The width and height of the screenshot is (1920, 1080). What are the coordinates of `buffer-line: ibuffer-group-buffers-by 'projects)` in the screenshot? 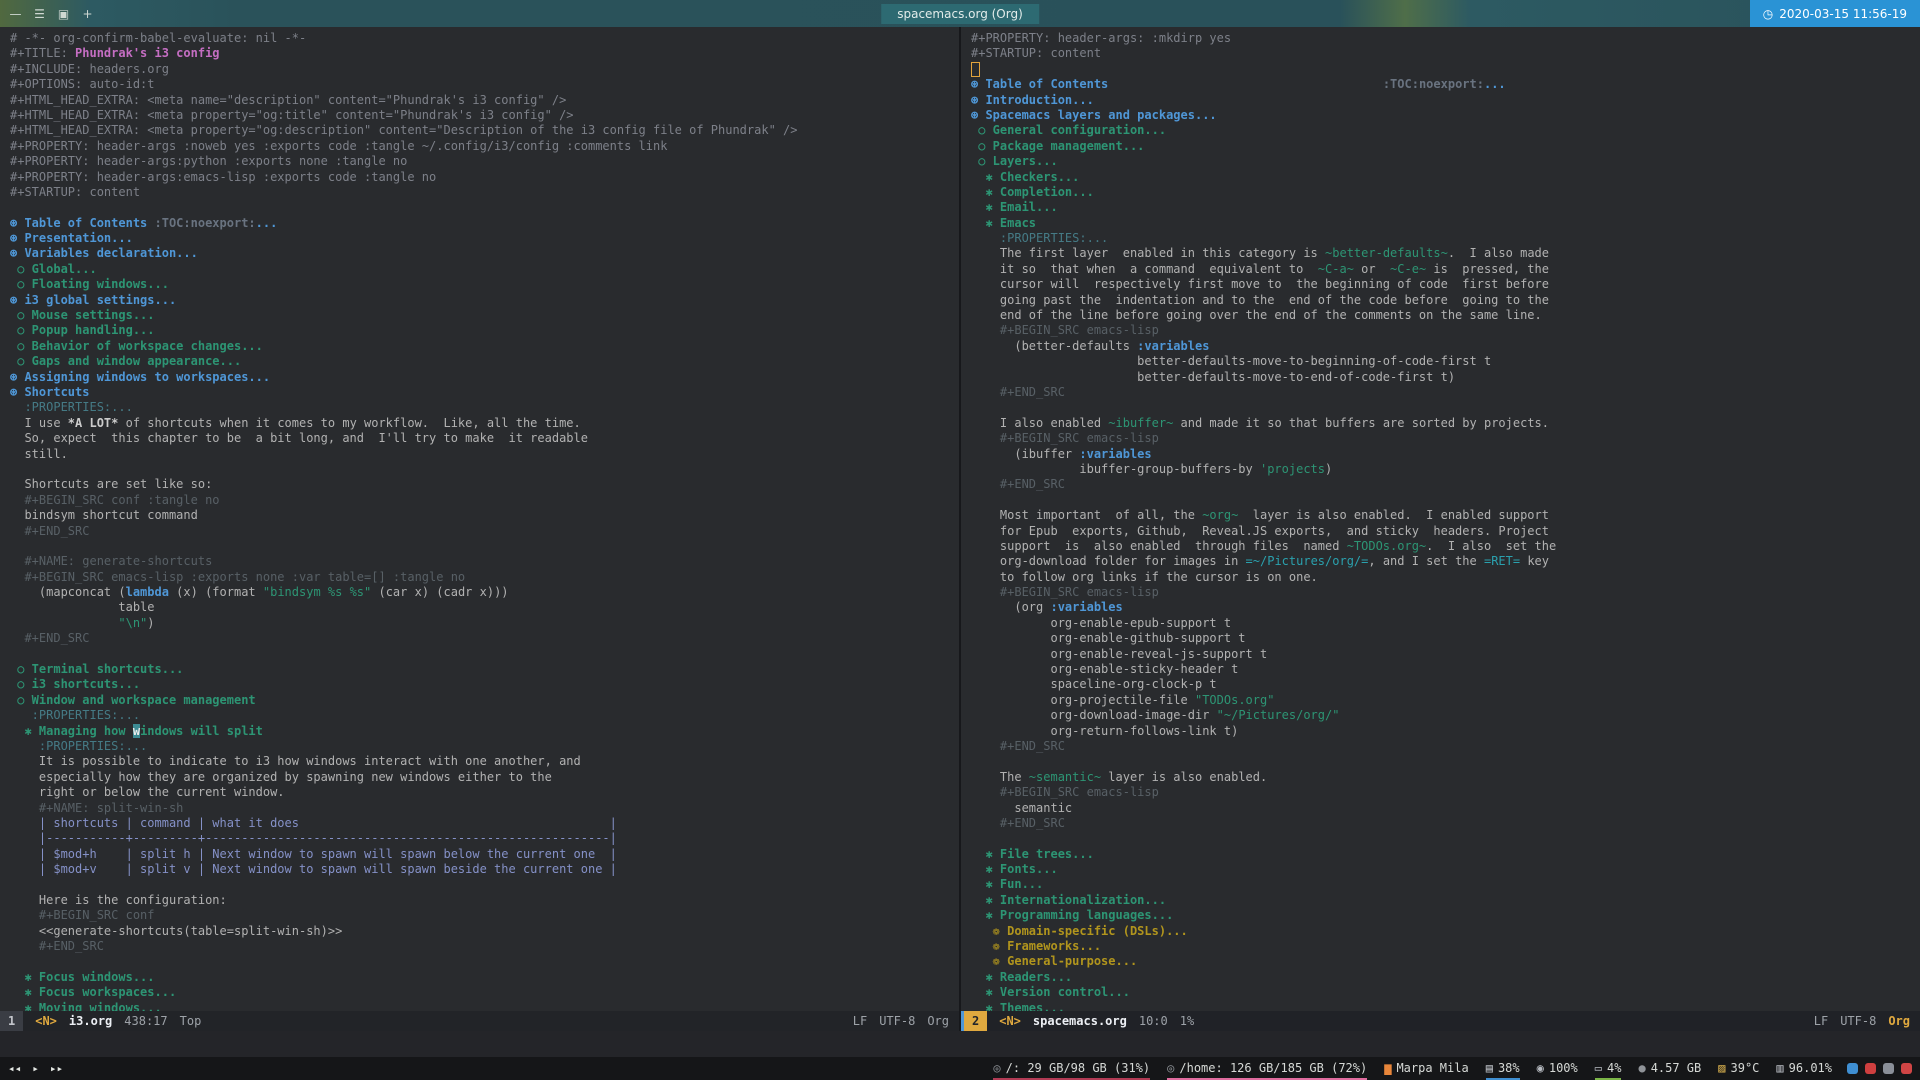 It's located at (1445, 469).